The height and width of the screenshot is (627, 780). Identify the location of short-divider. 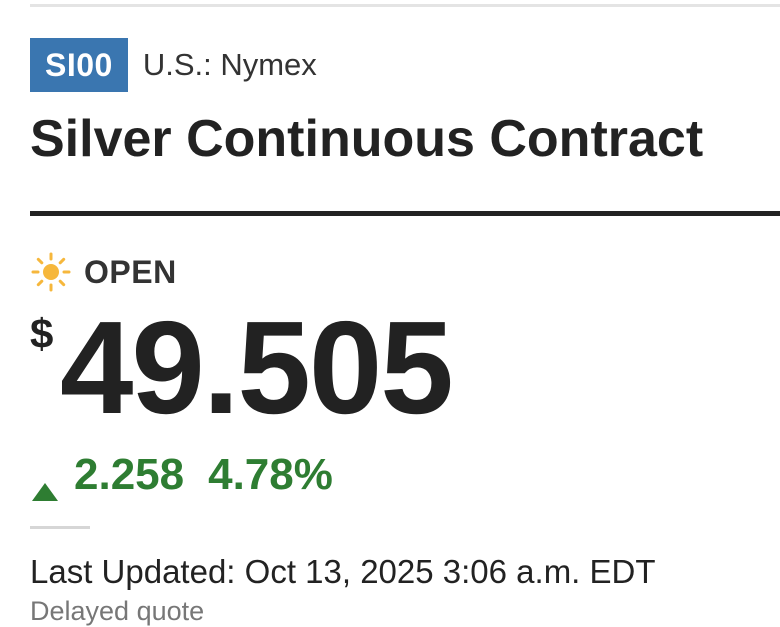
(60, 527).